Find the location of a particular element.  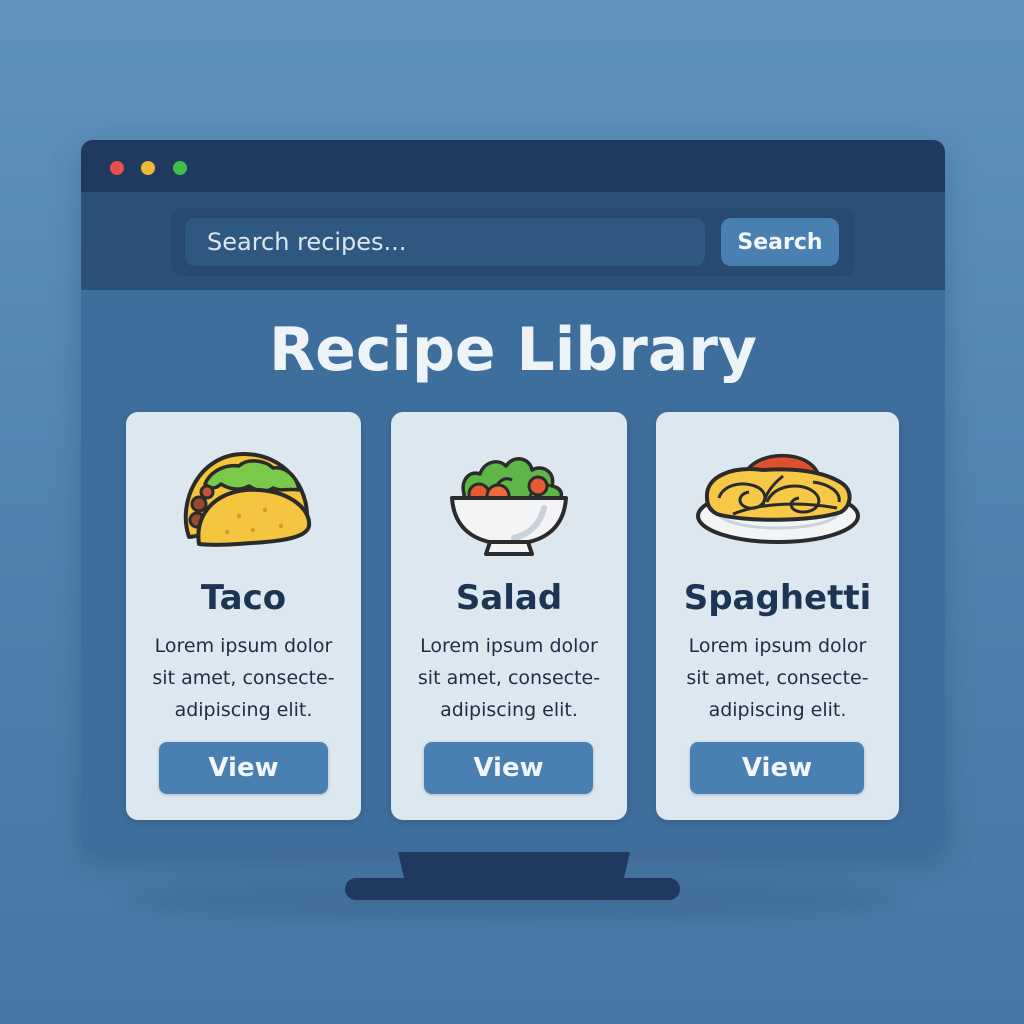

spaghetti-icon is located at coordinates (777, 497).